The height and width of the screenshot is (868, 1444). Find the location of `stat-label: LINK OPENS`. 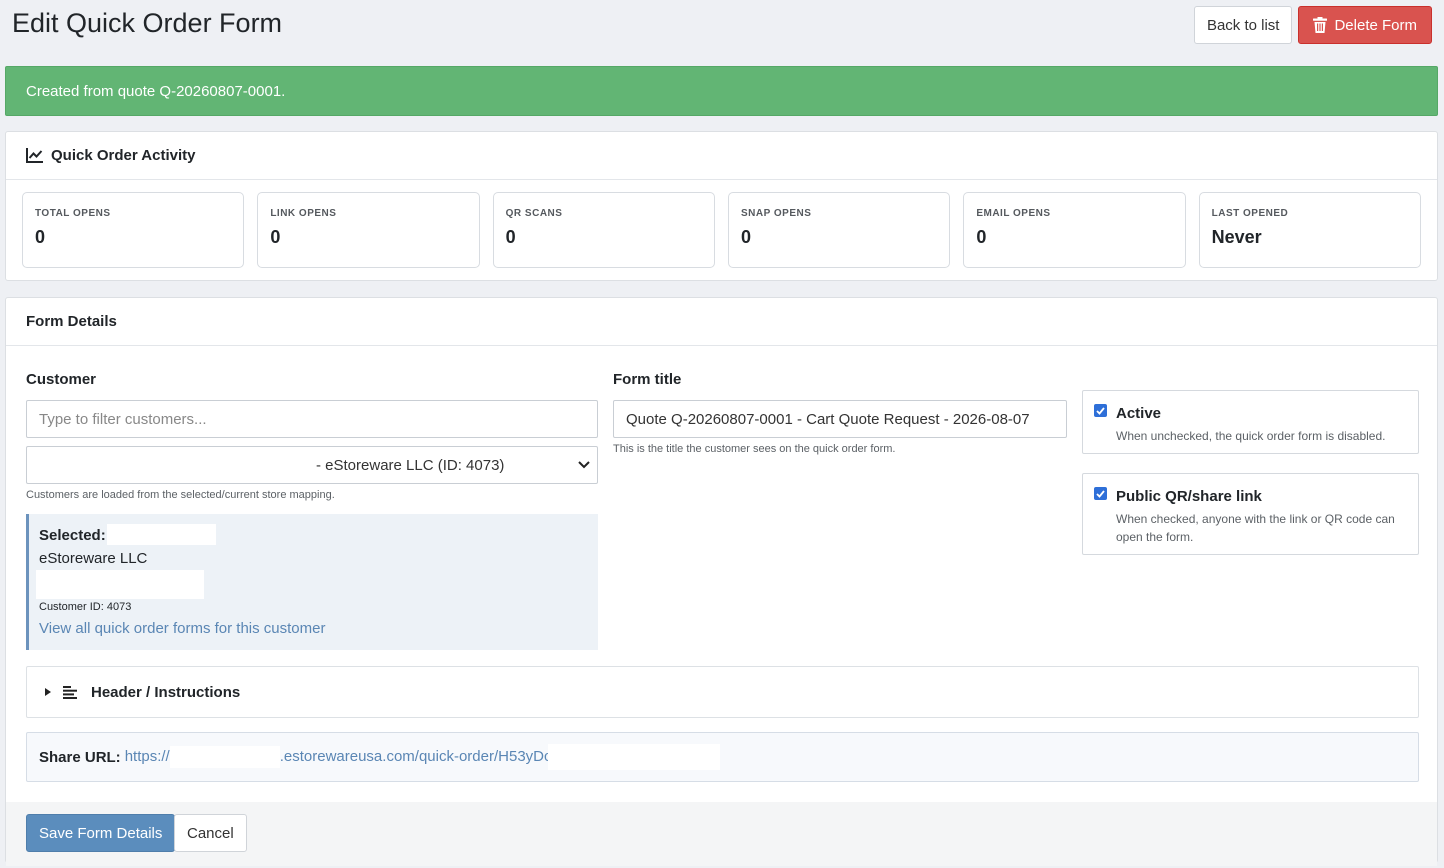

stat-label: LINK OPENS is located at coordinates (303, 213).